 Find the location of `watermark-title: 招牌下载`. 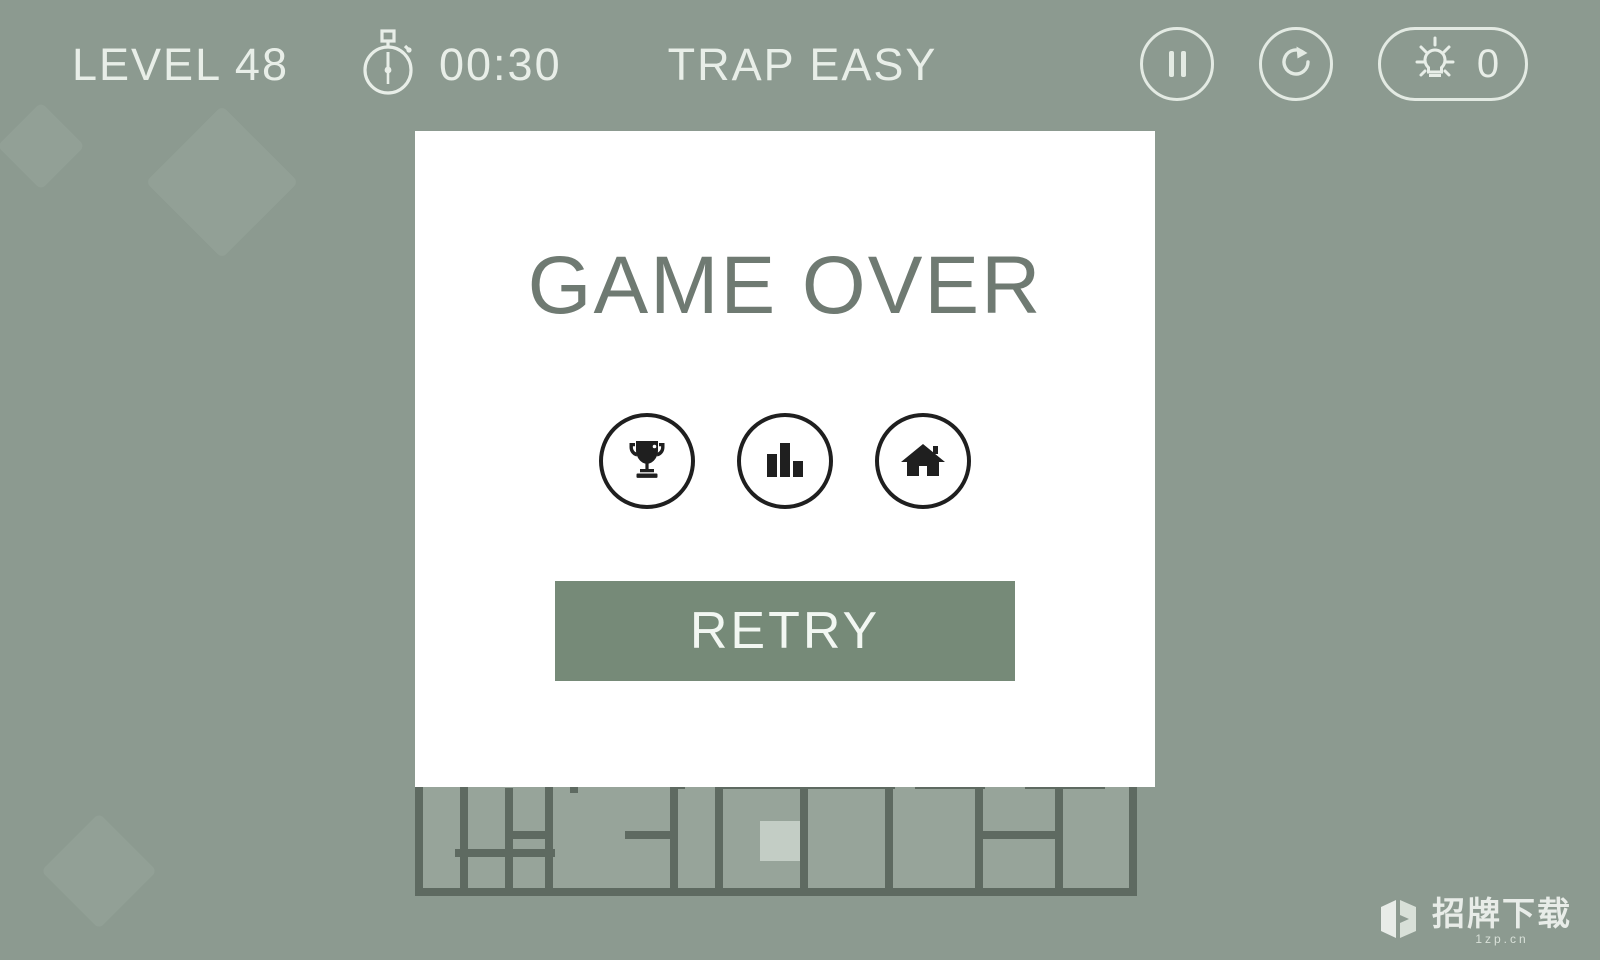

watermark-title: 招牌下载 is located at coordinates (1502, 913).